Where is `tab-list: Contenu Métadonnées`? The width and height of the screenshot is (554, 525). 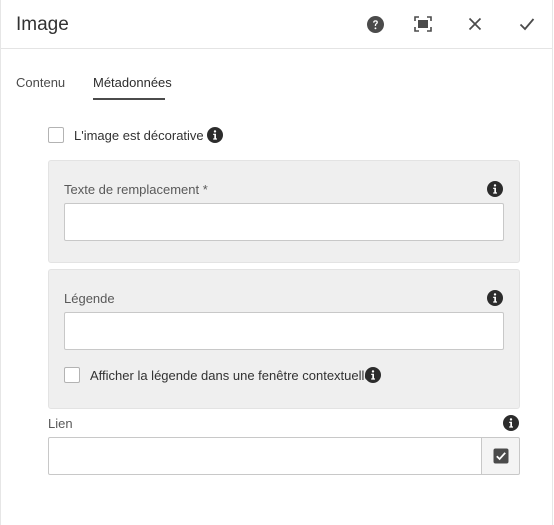 tab-list: Contenu Métadonnées is located at coordinates (276, 75).